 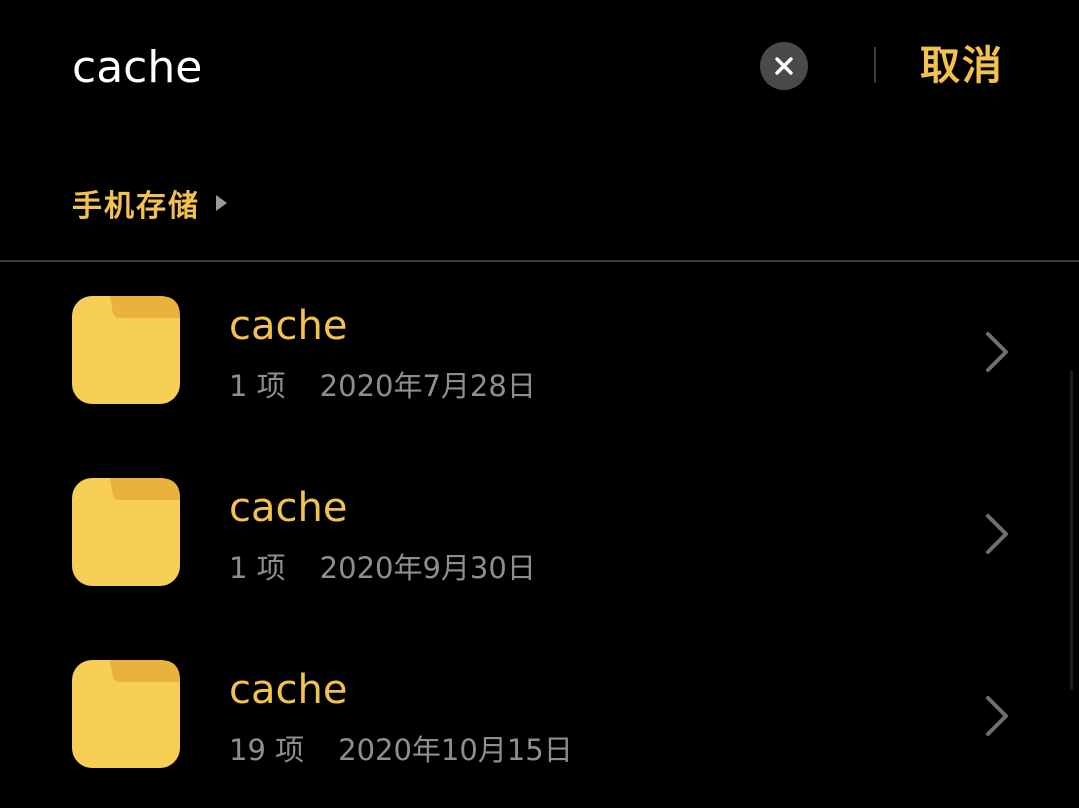 What do you see at coordinates (1071, 530) in the screenshot?
I see `scrollbar` at bounding box center [1071, 530].